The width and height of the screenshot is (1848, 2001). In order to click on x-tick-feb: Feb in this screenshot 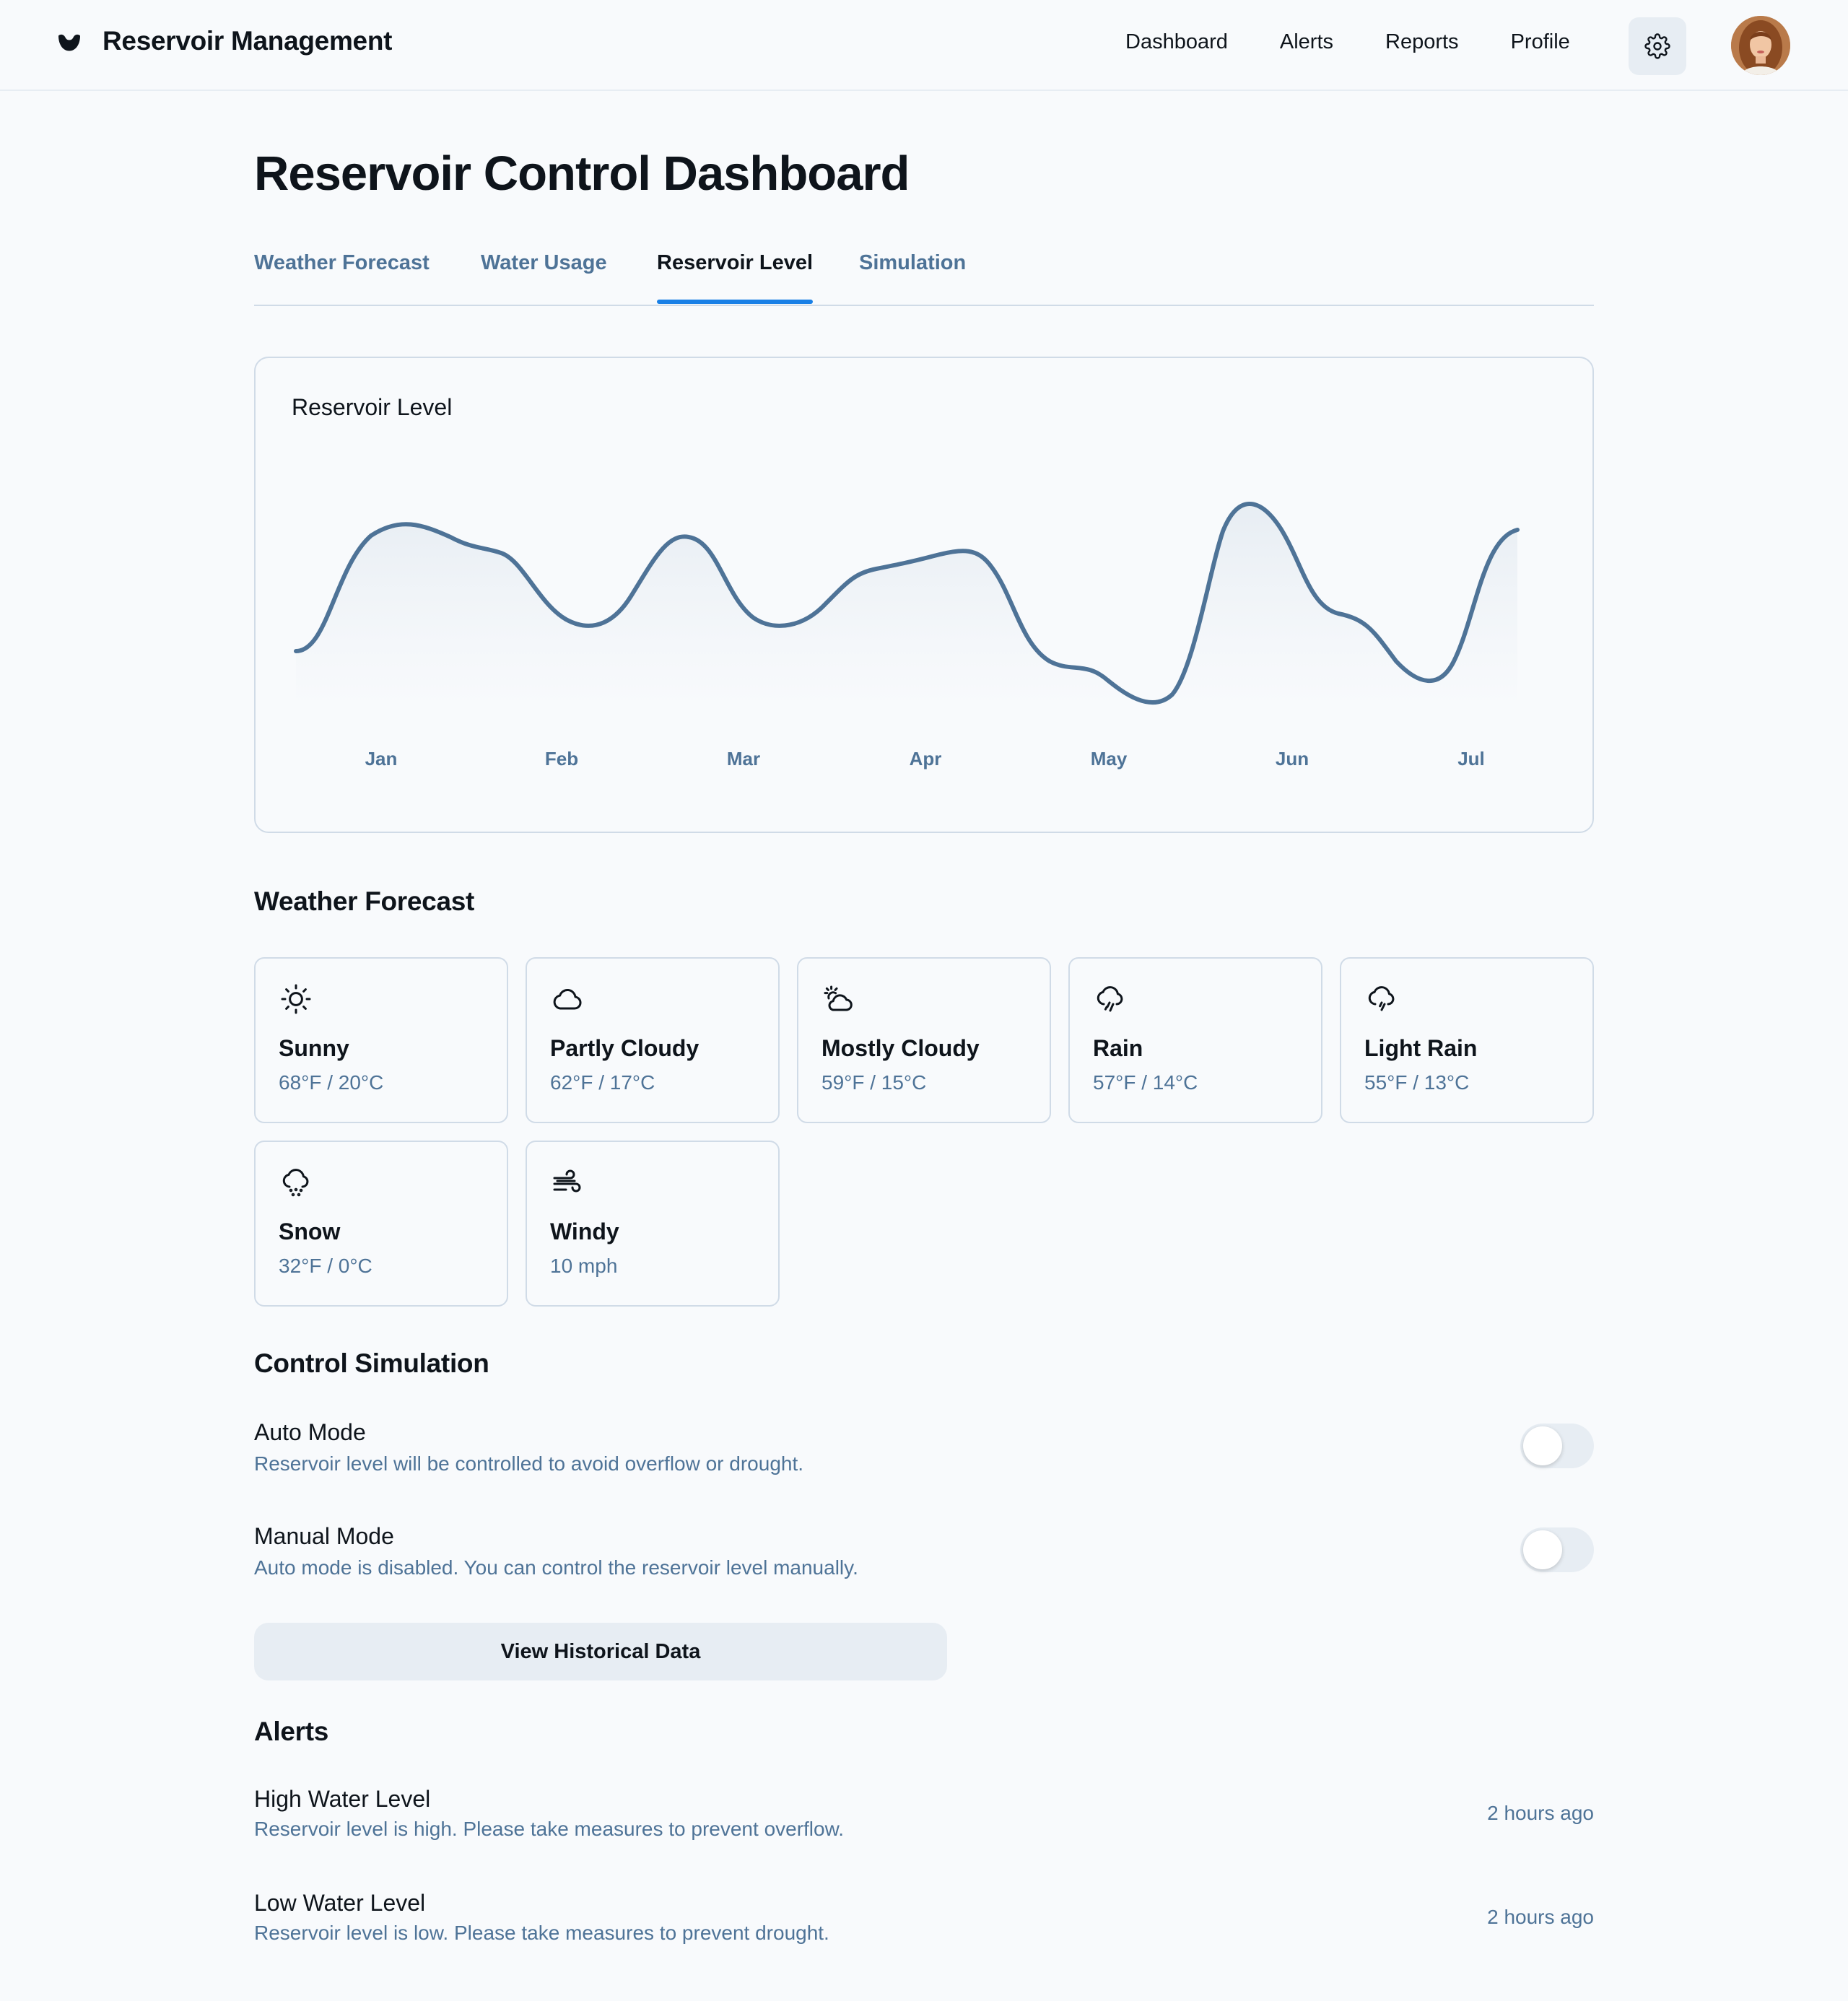, I will do `click(561, 759)`.